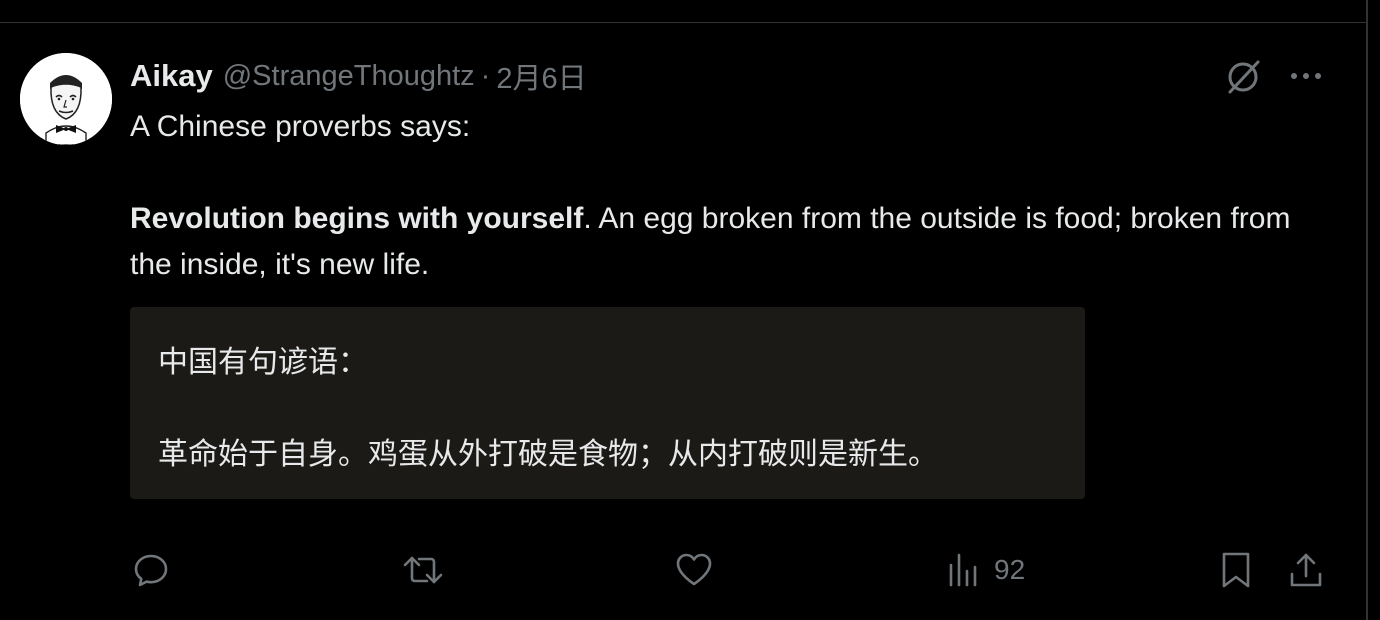  I want to click on tweet-text-line1: A Chinese proverbs says:, so click(300, 126).